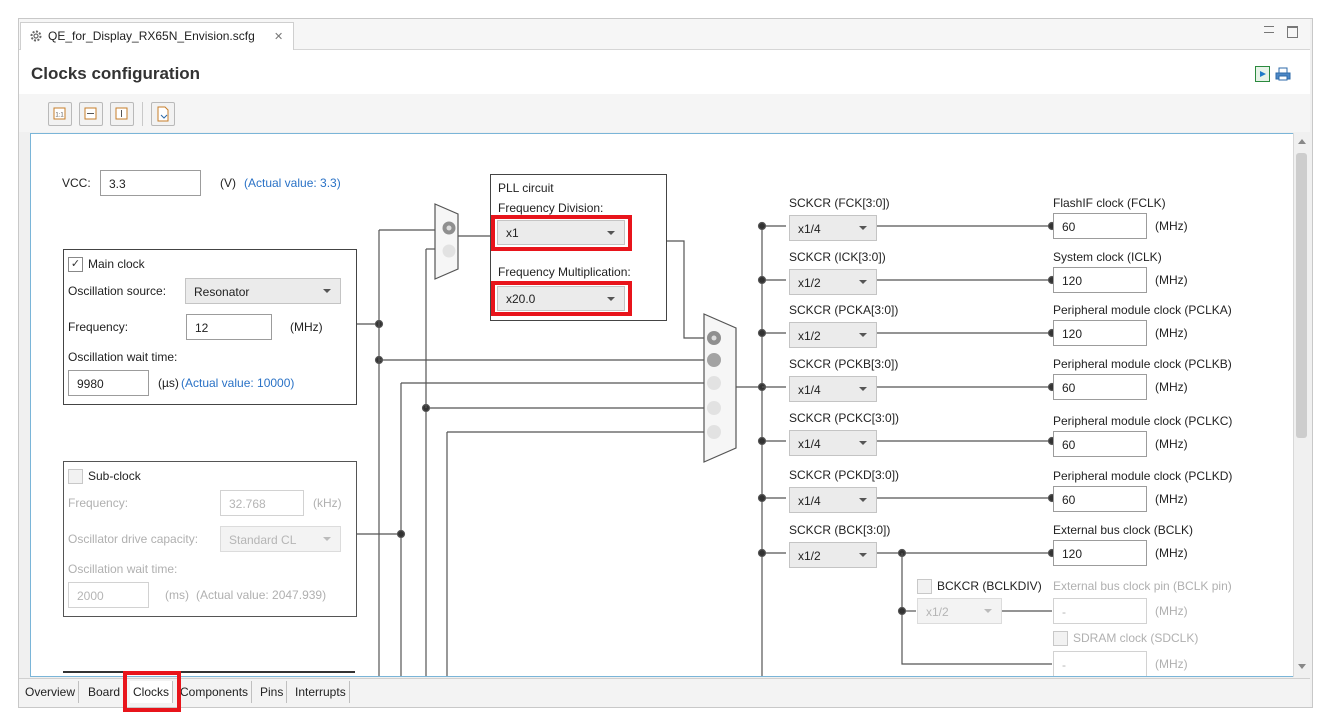  What do you see at coordinates (229, 327) in the screenshot?
I see `main-frequency-input: 12` at bounding box center [229, 327].